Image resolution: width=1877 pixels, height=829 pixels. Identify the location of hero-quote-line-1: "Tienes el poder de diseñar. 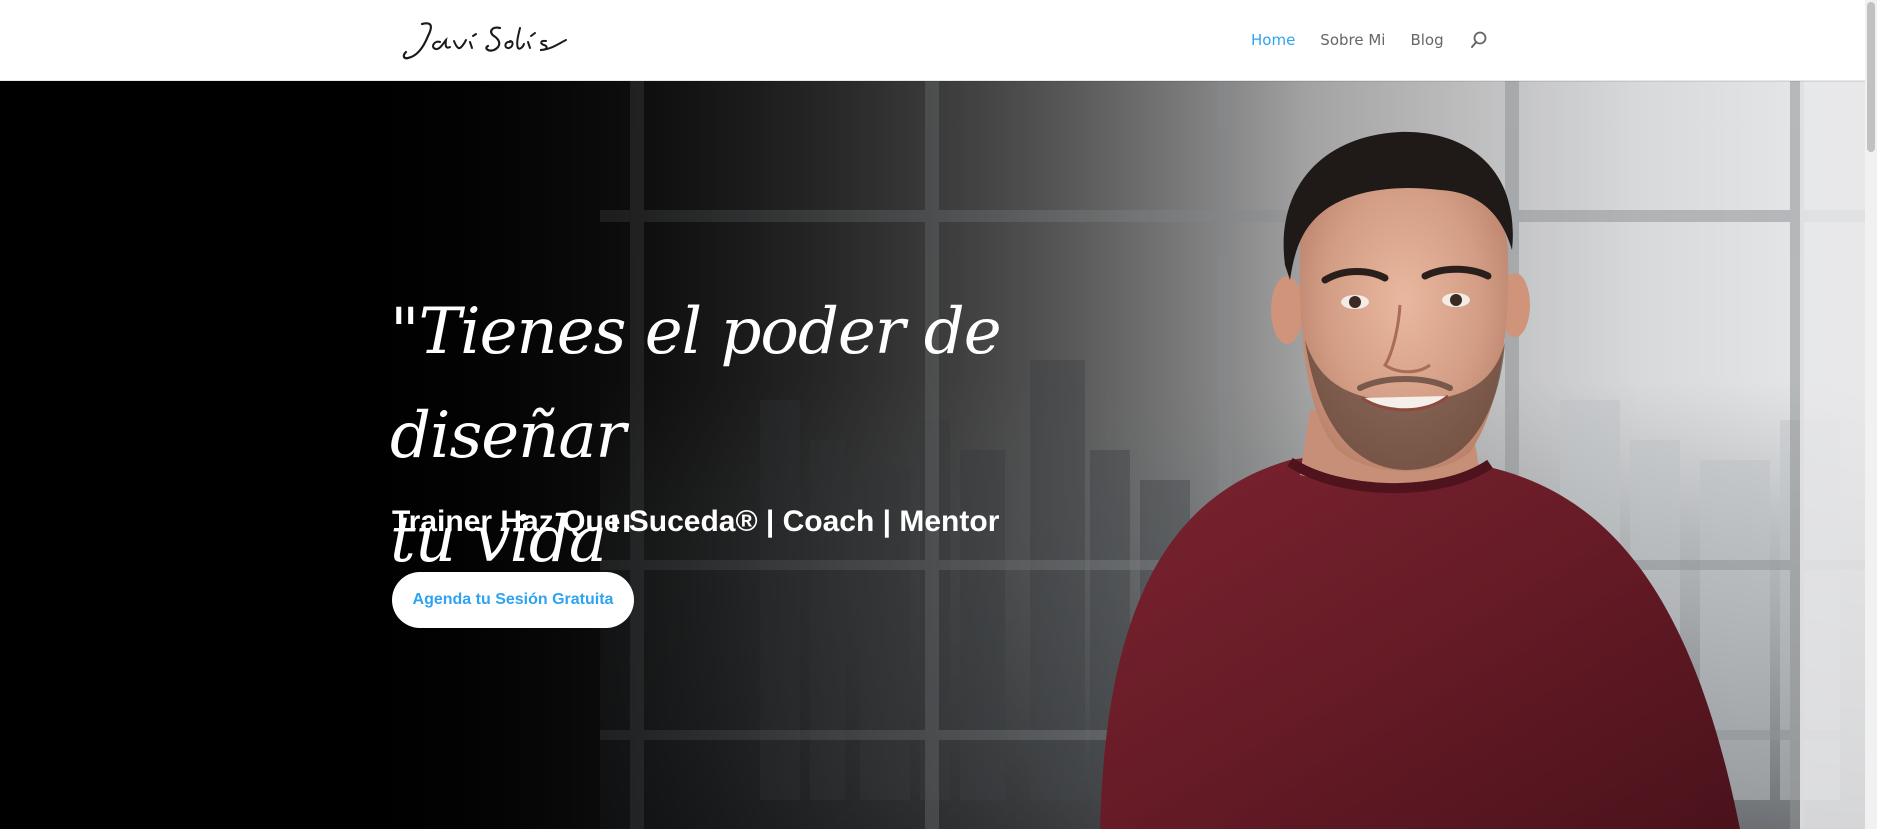
(696, 384).